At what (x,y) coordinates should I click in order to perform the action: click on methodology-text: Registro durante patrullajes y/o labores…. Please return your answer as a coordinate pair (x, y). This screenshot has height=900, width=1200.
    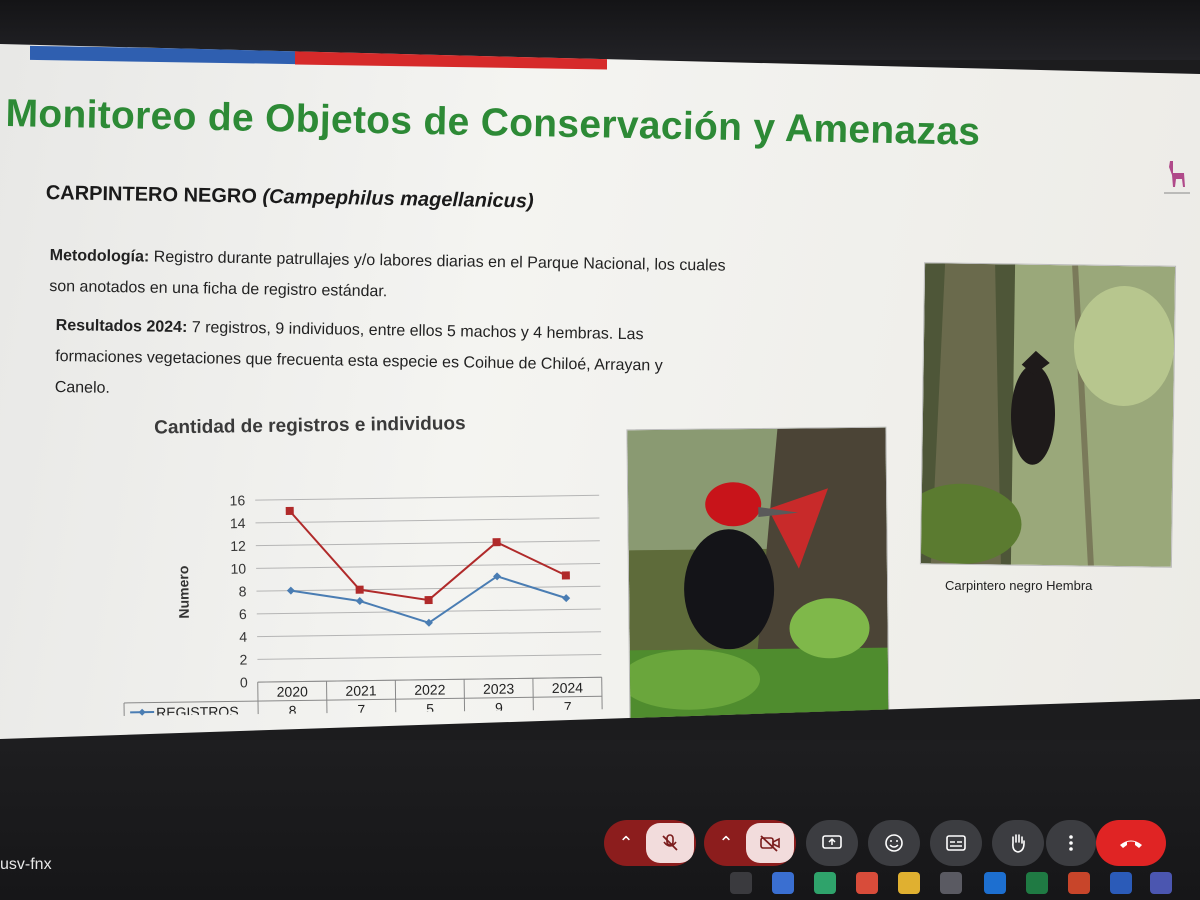
    Looking at the image, I should click on (387, 274).